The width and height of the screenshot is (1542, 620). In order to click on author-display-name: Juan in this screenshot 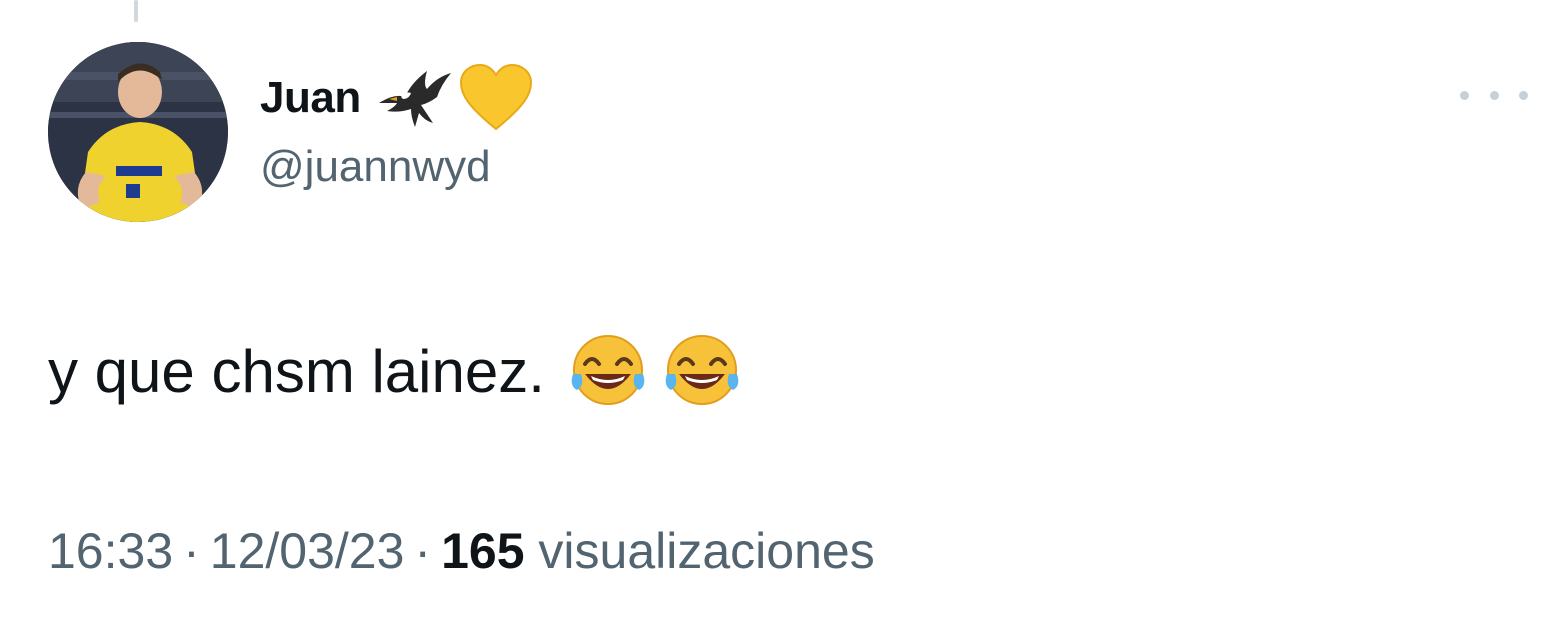, I will do `click(310, 98)`.